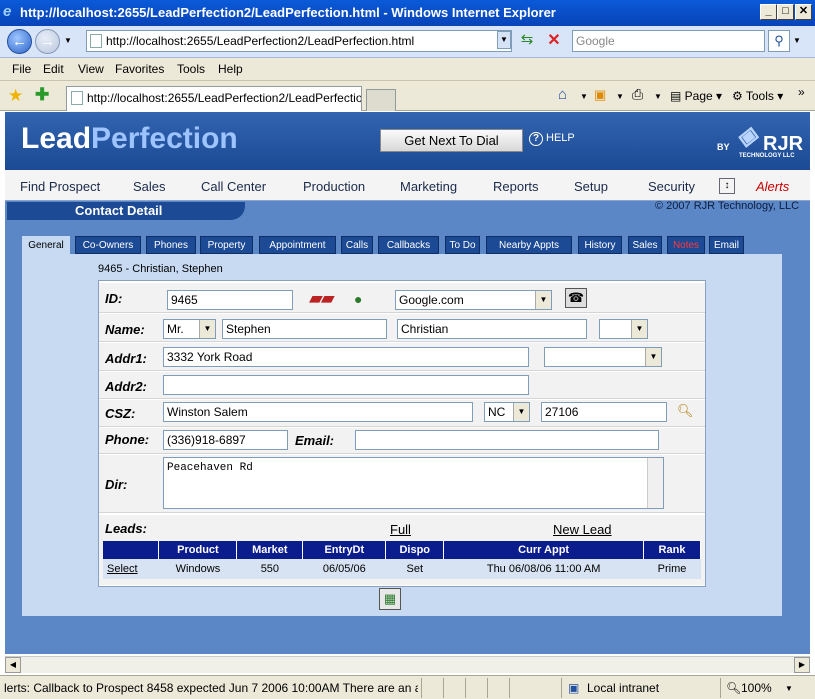  What do you see at coordinates (672, 569) in the screenshot?
I see `rank-cell: Prime` at bounding box center [672, 569].